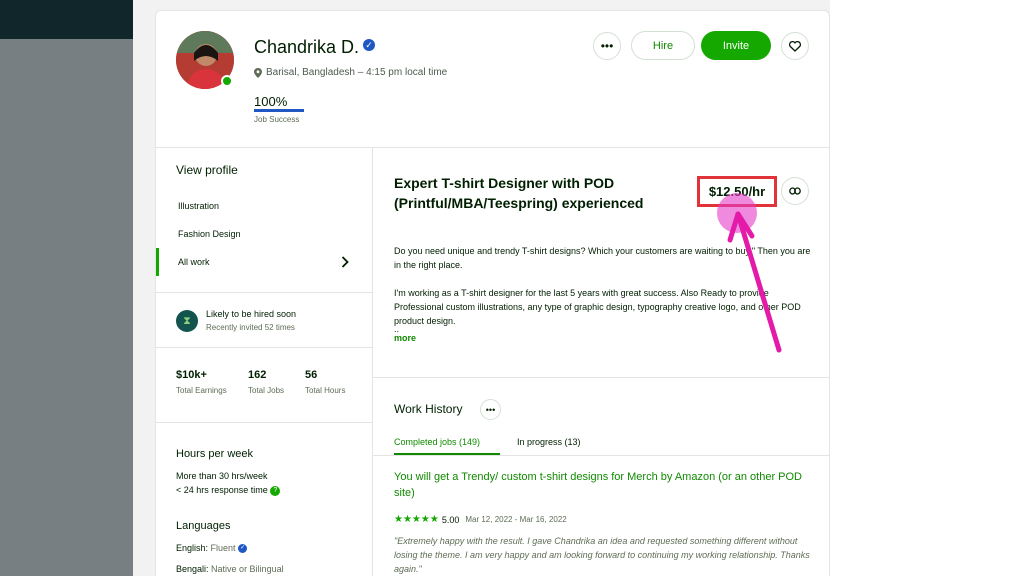 Image resolution: width=1024 pixels, height=576 pixels. Describe the element at coordinates (258, 72) in the screenshot. I see `location-pin-icon` at that location.